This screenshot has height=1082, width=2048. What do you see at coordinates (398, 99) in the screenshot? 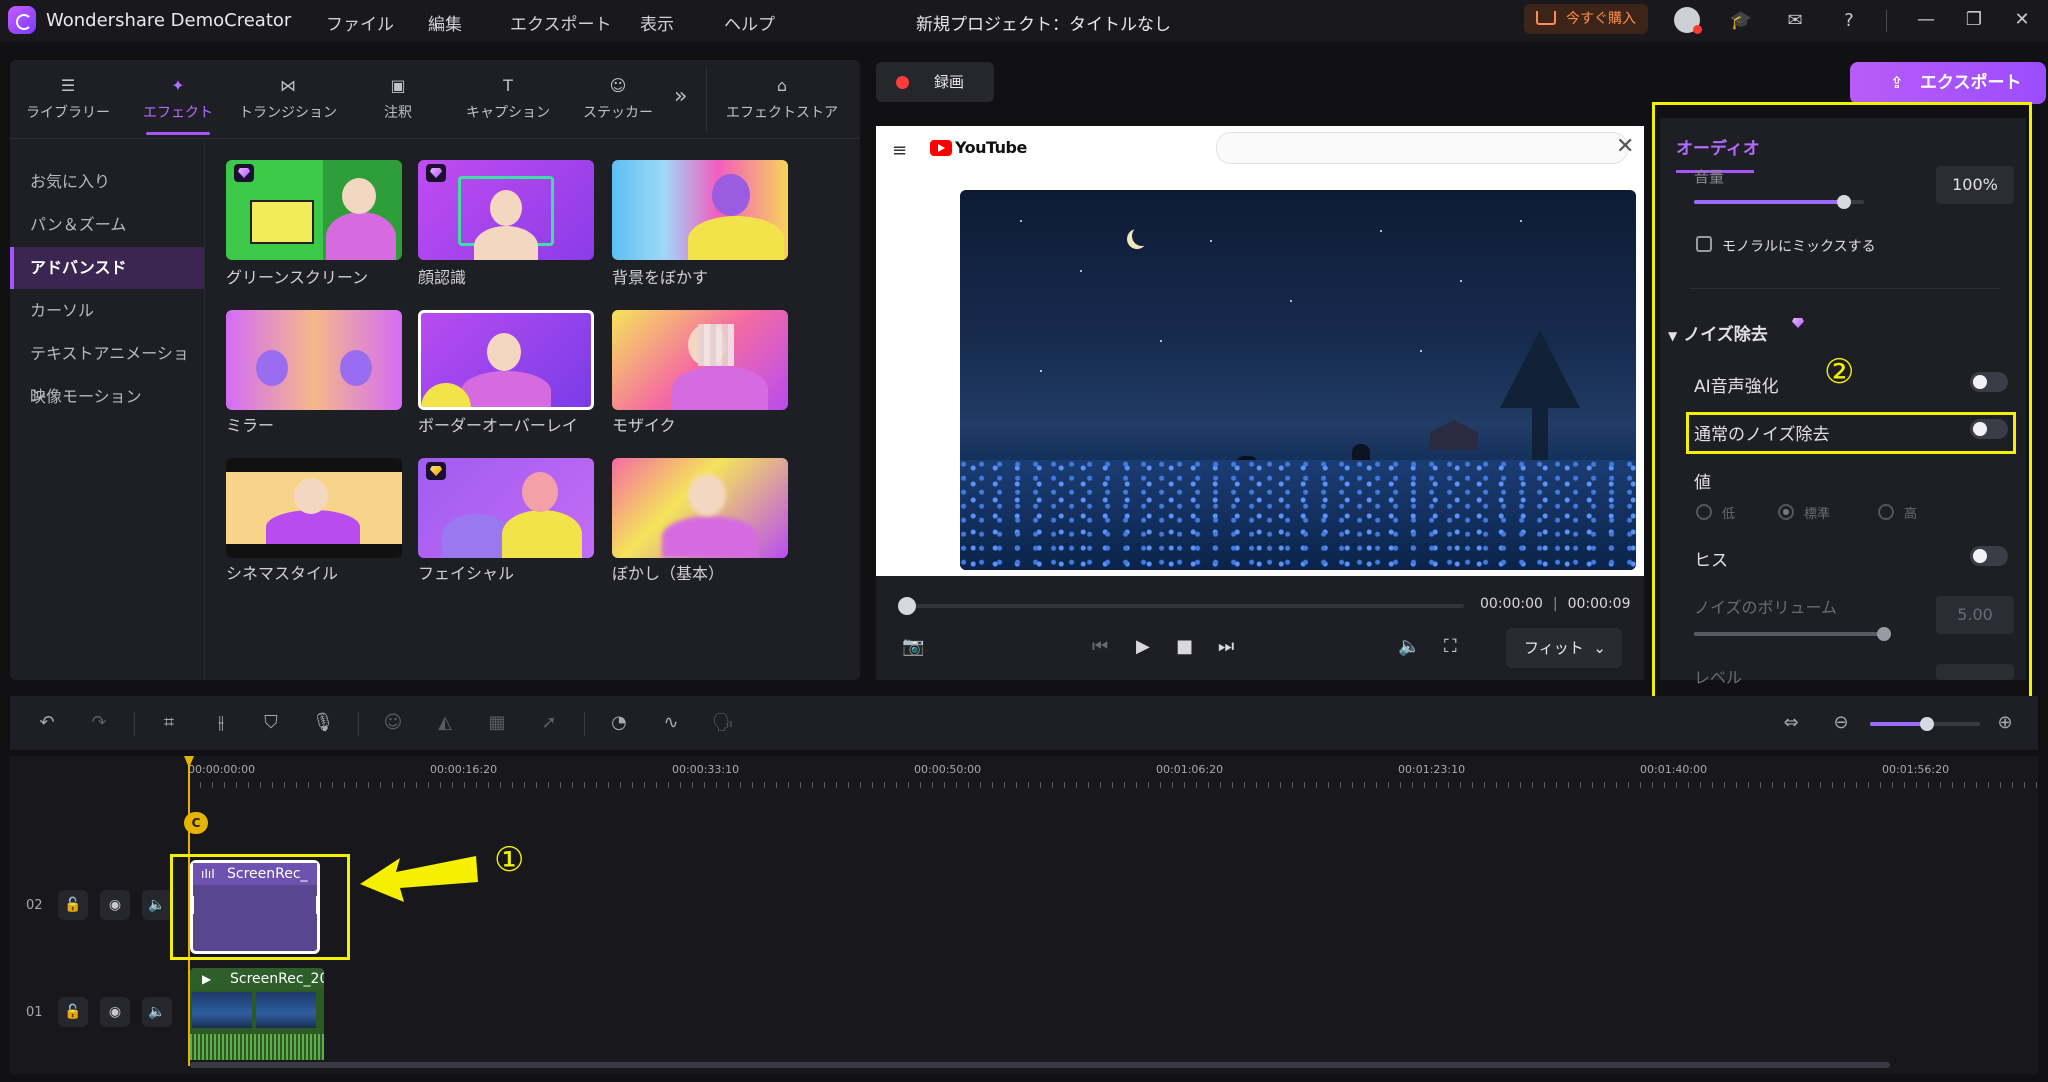
I see `tab-annotations: ▣ 注釈` at bounding box center [398, 99].